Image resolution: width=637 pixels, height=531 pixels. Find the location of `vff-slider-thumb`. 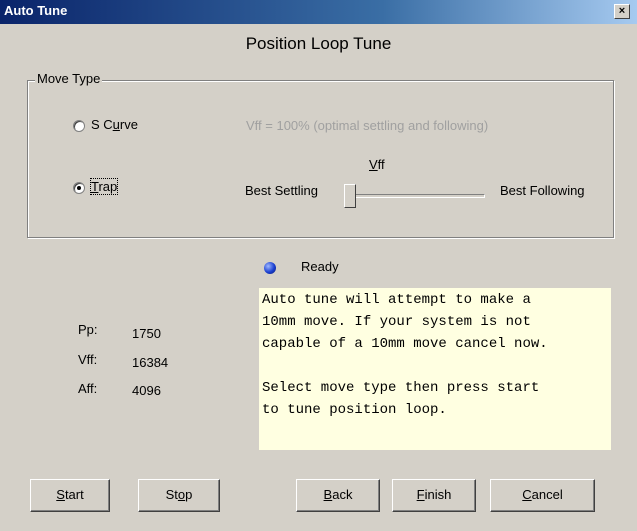

vff-slider-thumb is located at coordinates (350, 196).